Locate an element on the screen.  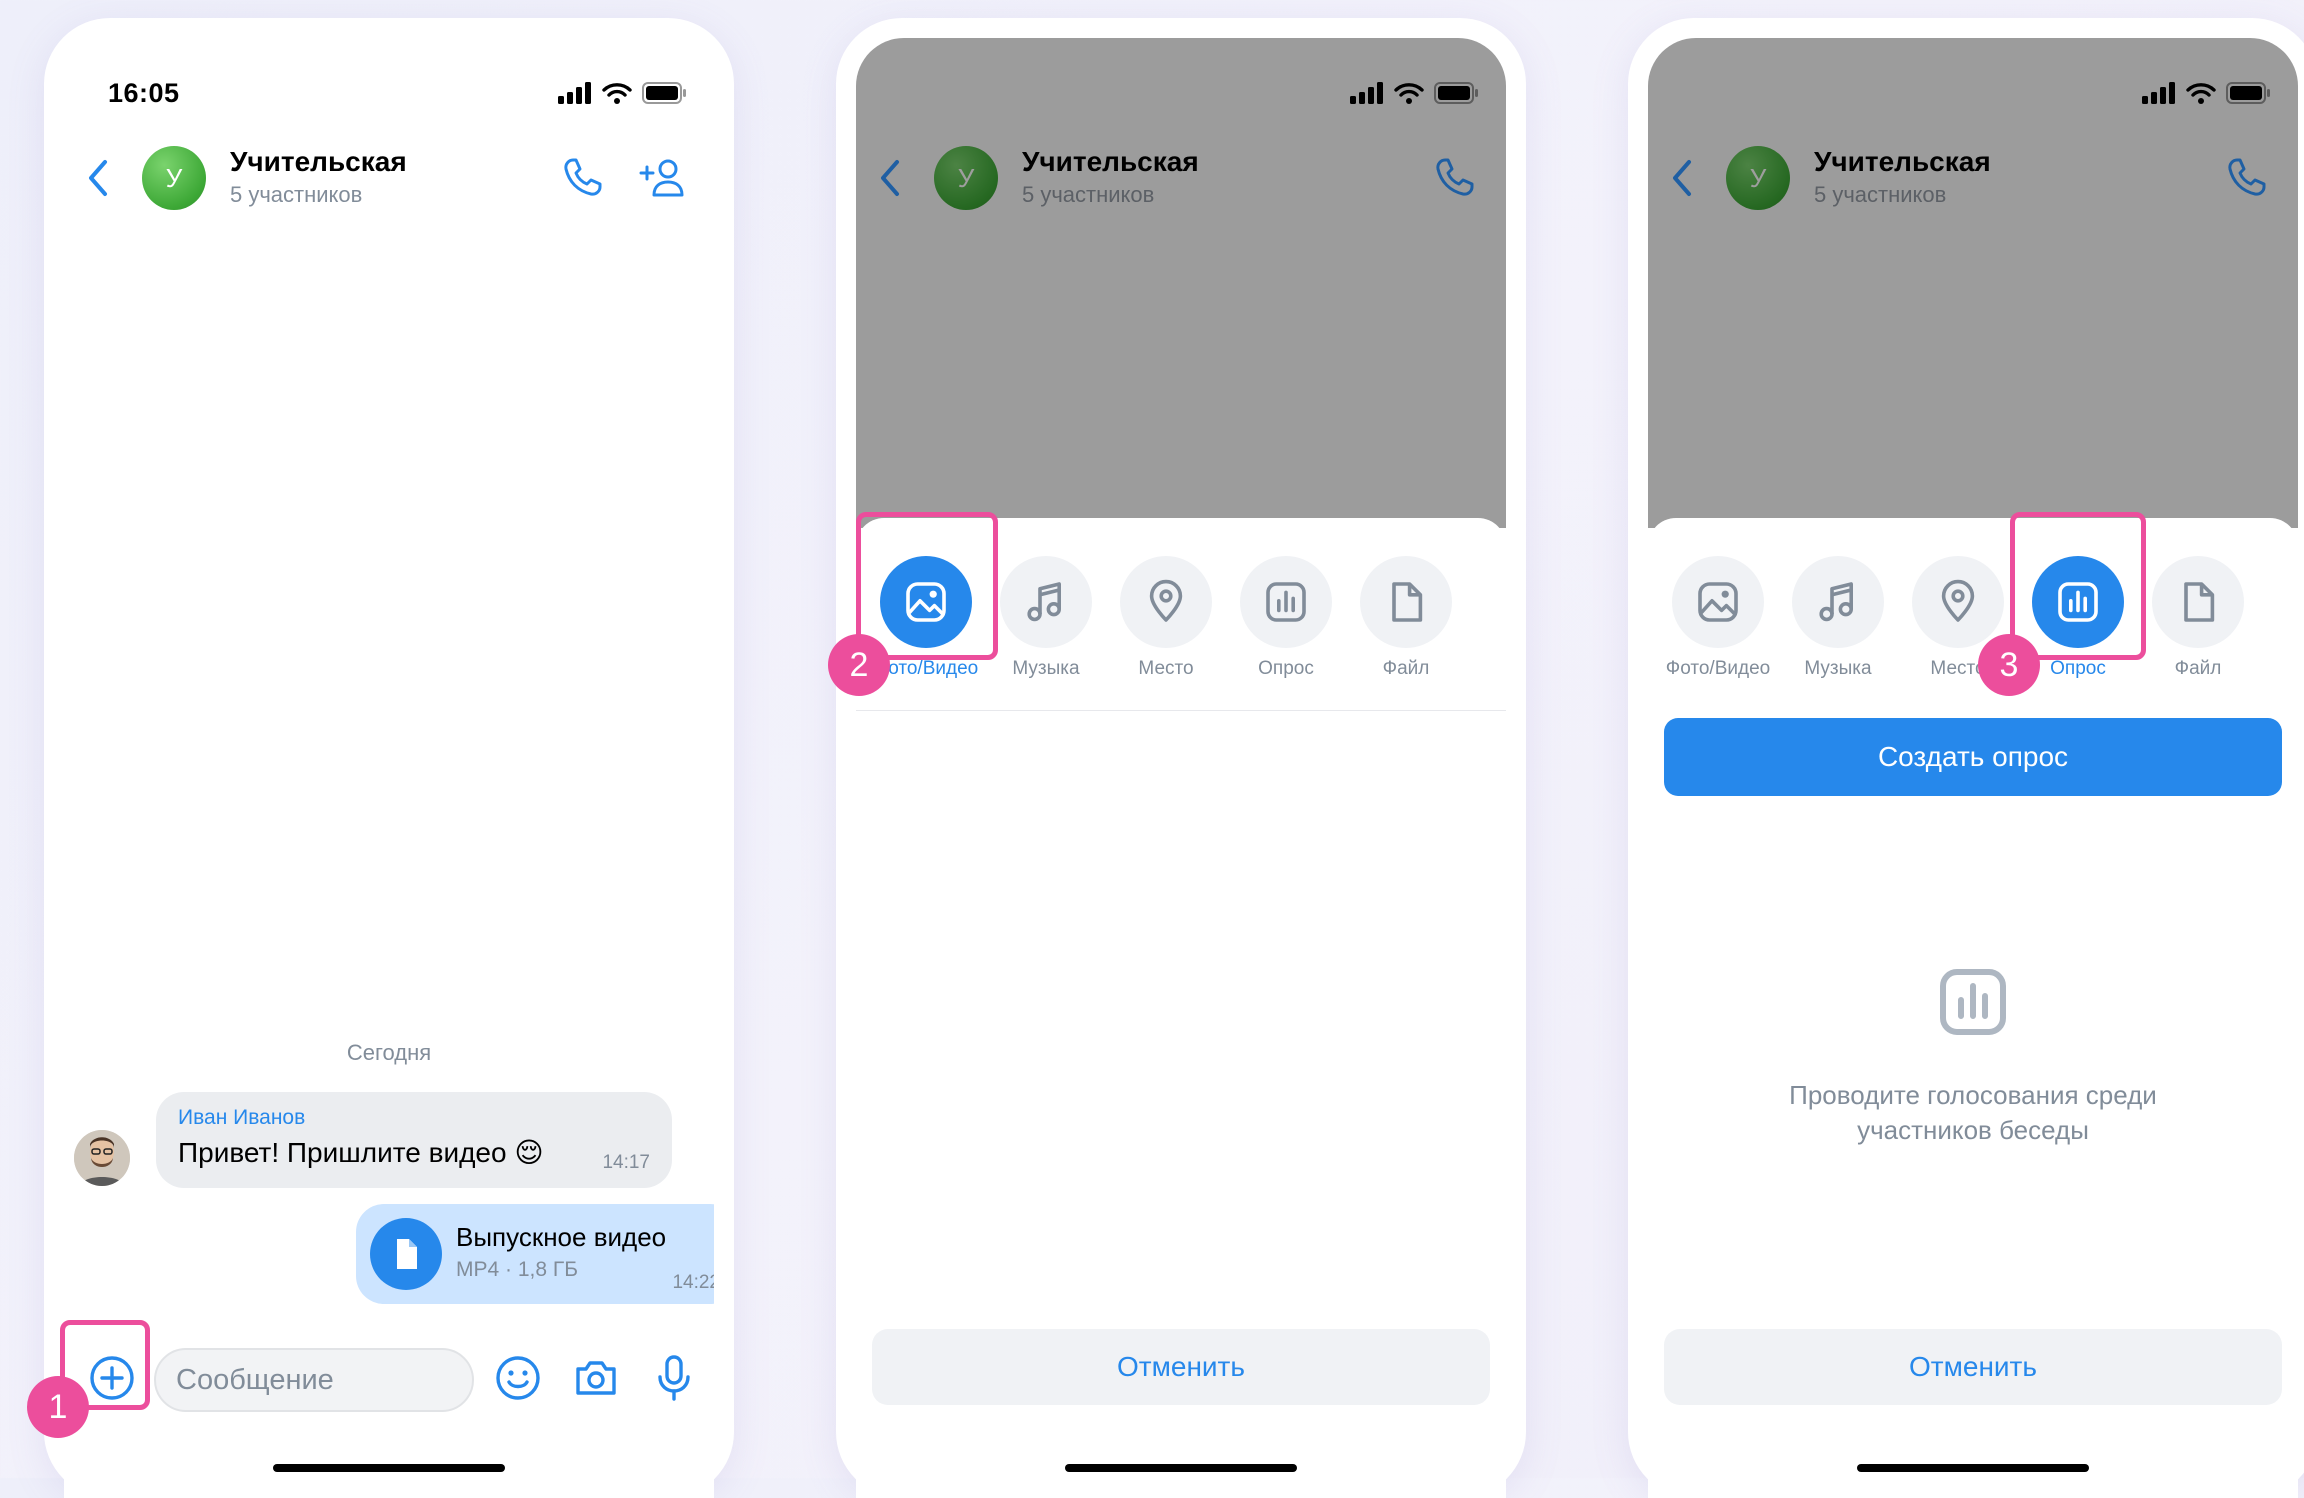
step-badge-2: 2 is located at coordinates (859, 665).